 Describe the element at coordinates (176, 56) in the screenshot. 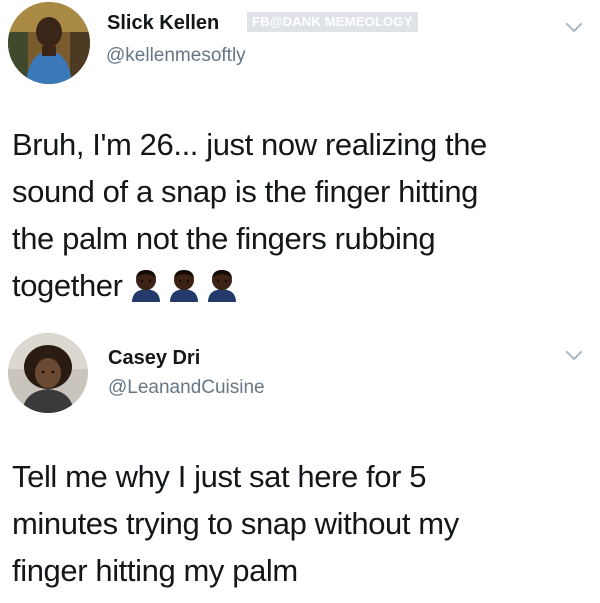

I see `handle: @kellenmesoftly` at that location.